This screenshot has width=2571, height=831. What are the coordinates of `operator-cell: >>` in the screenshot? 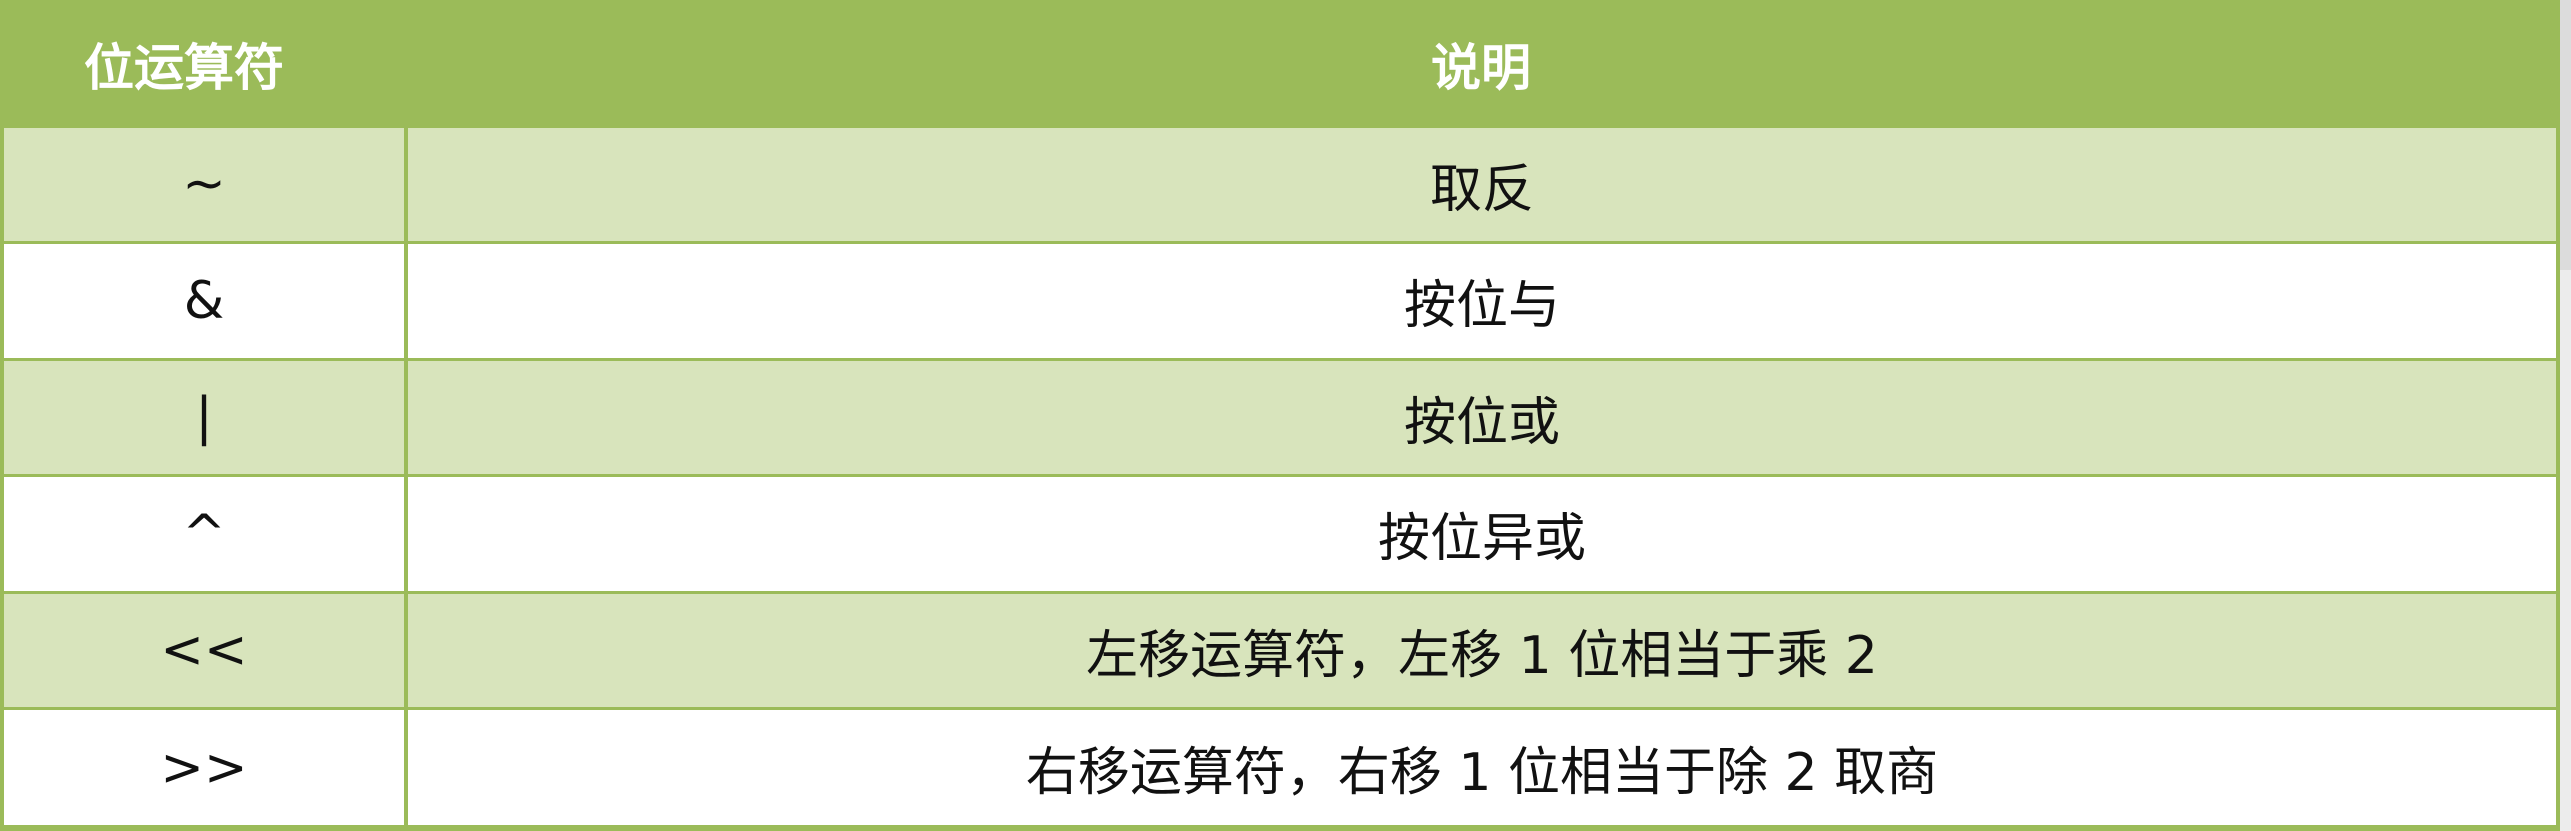 It's located at (206, 766).